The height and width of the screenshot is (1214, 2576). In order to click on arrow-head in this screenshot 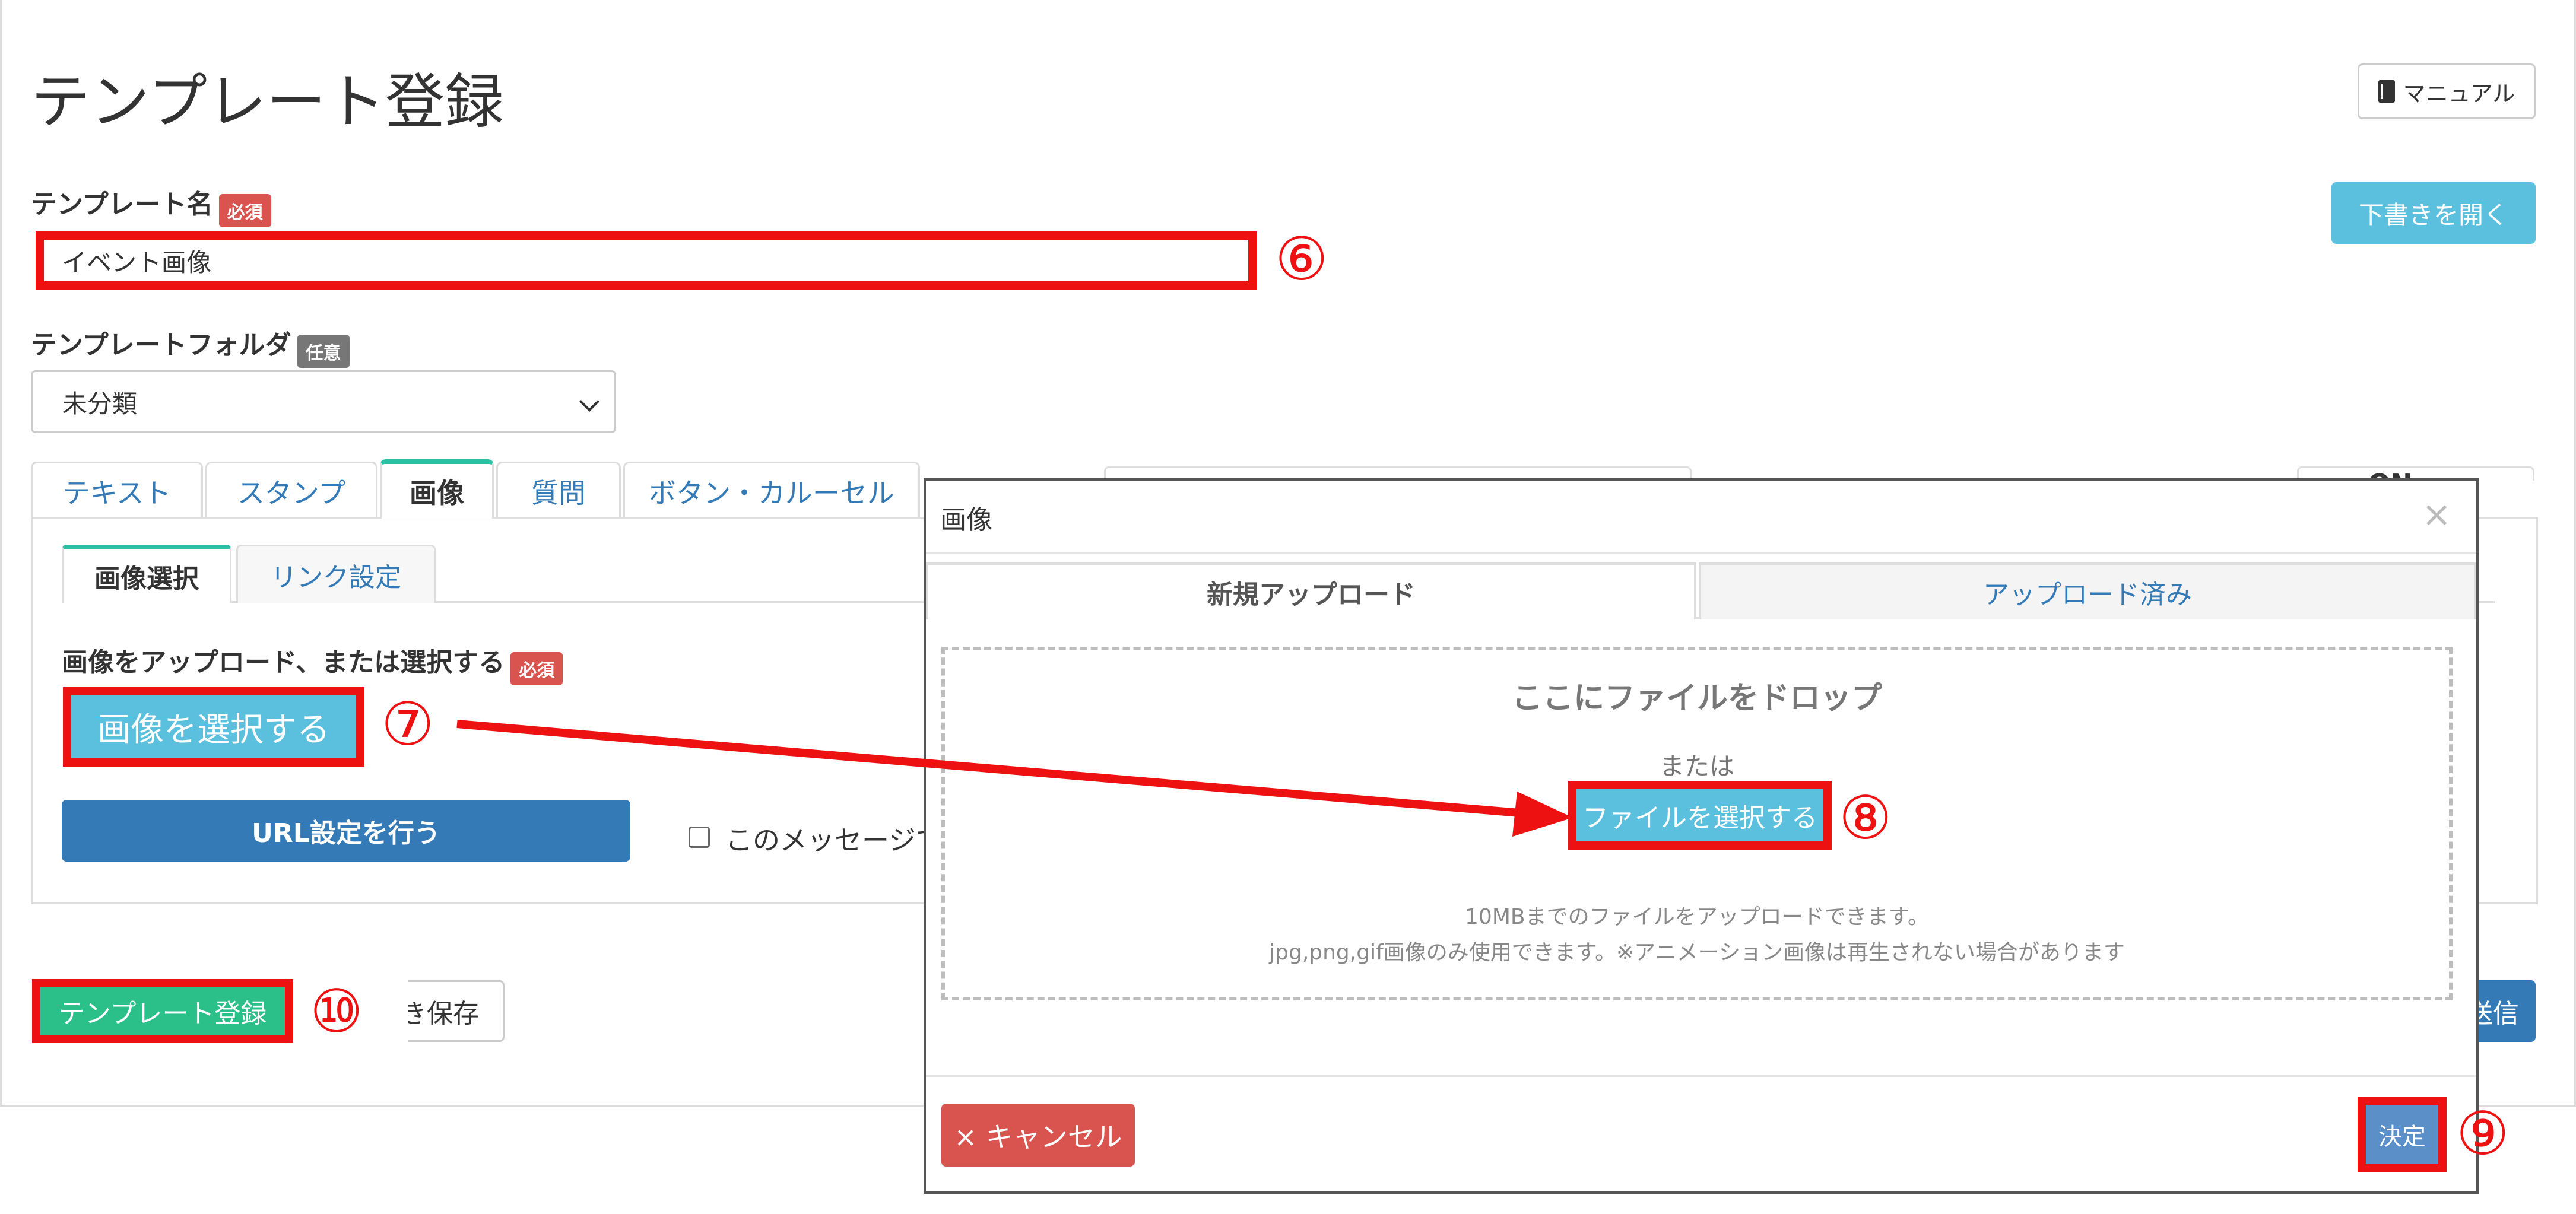, I will do `click(1542, 814)`.